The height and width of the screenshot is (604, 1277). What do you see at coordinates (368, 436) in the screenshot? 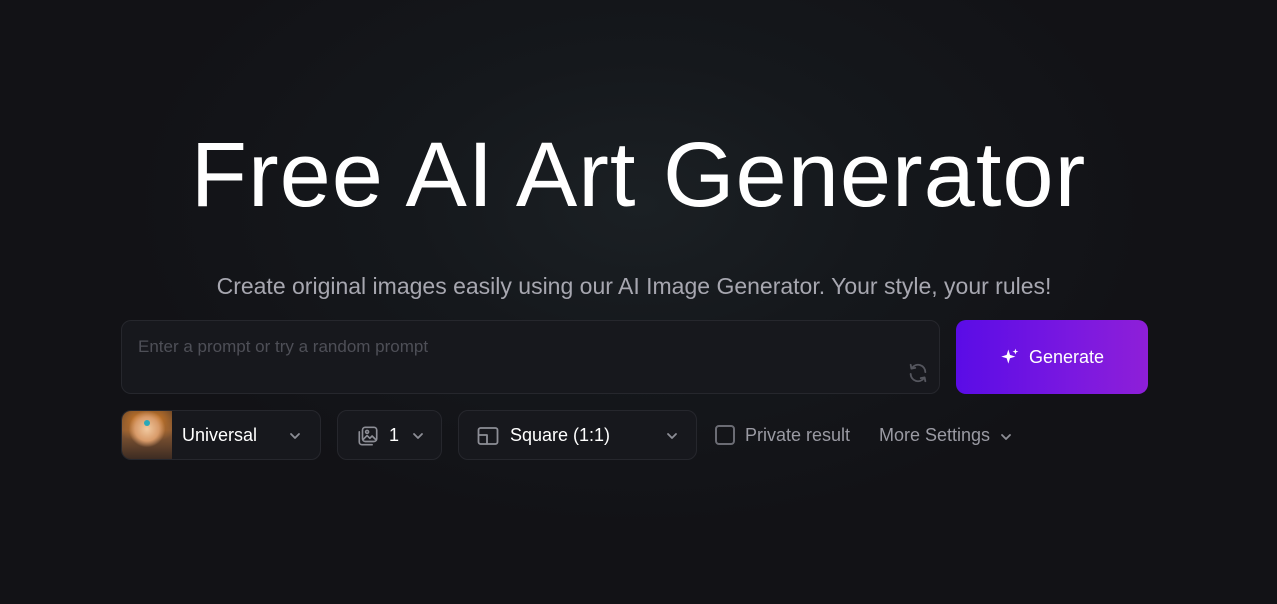
I see `images-icon` at bounding box center [368, 436].